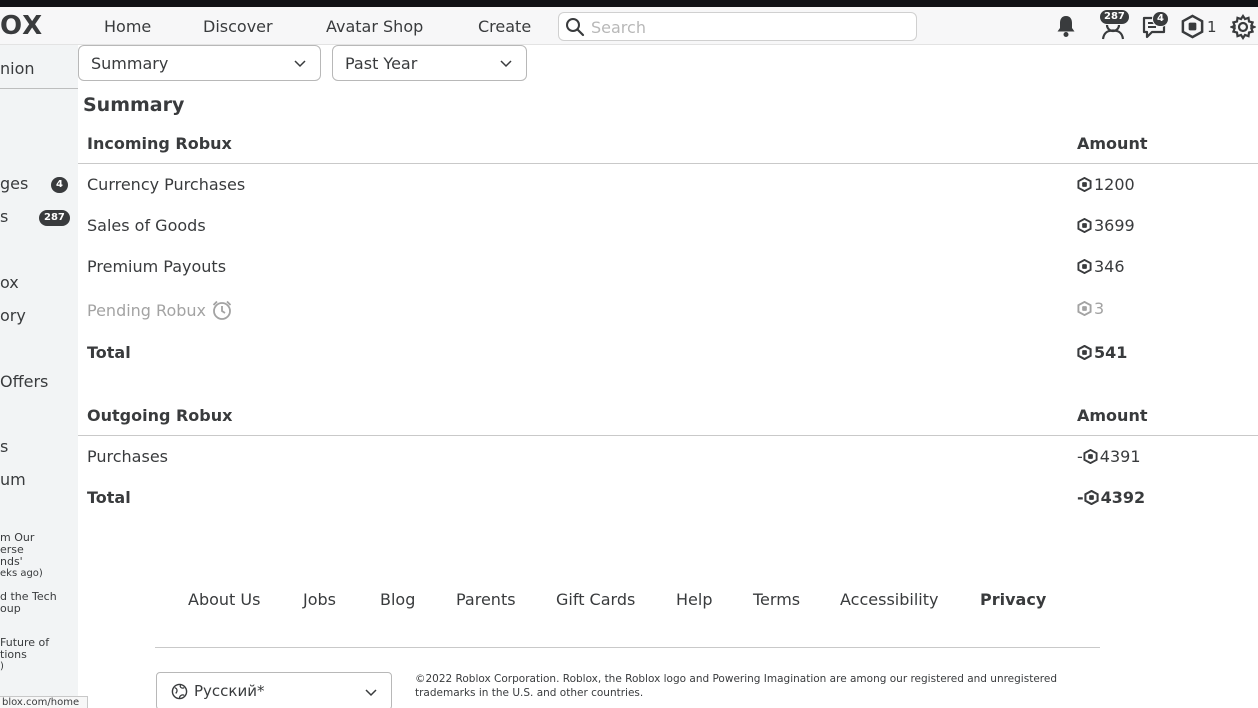 The height and width of the screenshot is (708, 1258). I want to click on sidebar-item-profile: nion, so click(17, 68).